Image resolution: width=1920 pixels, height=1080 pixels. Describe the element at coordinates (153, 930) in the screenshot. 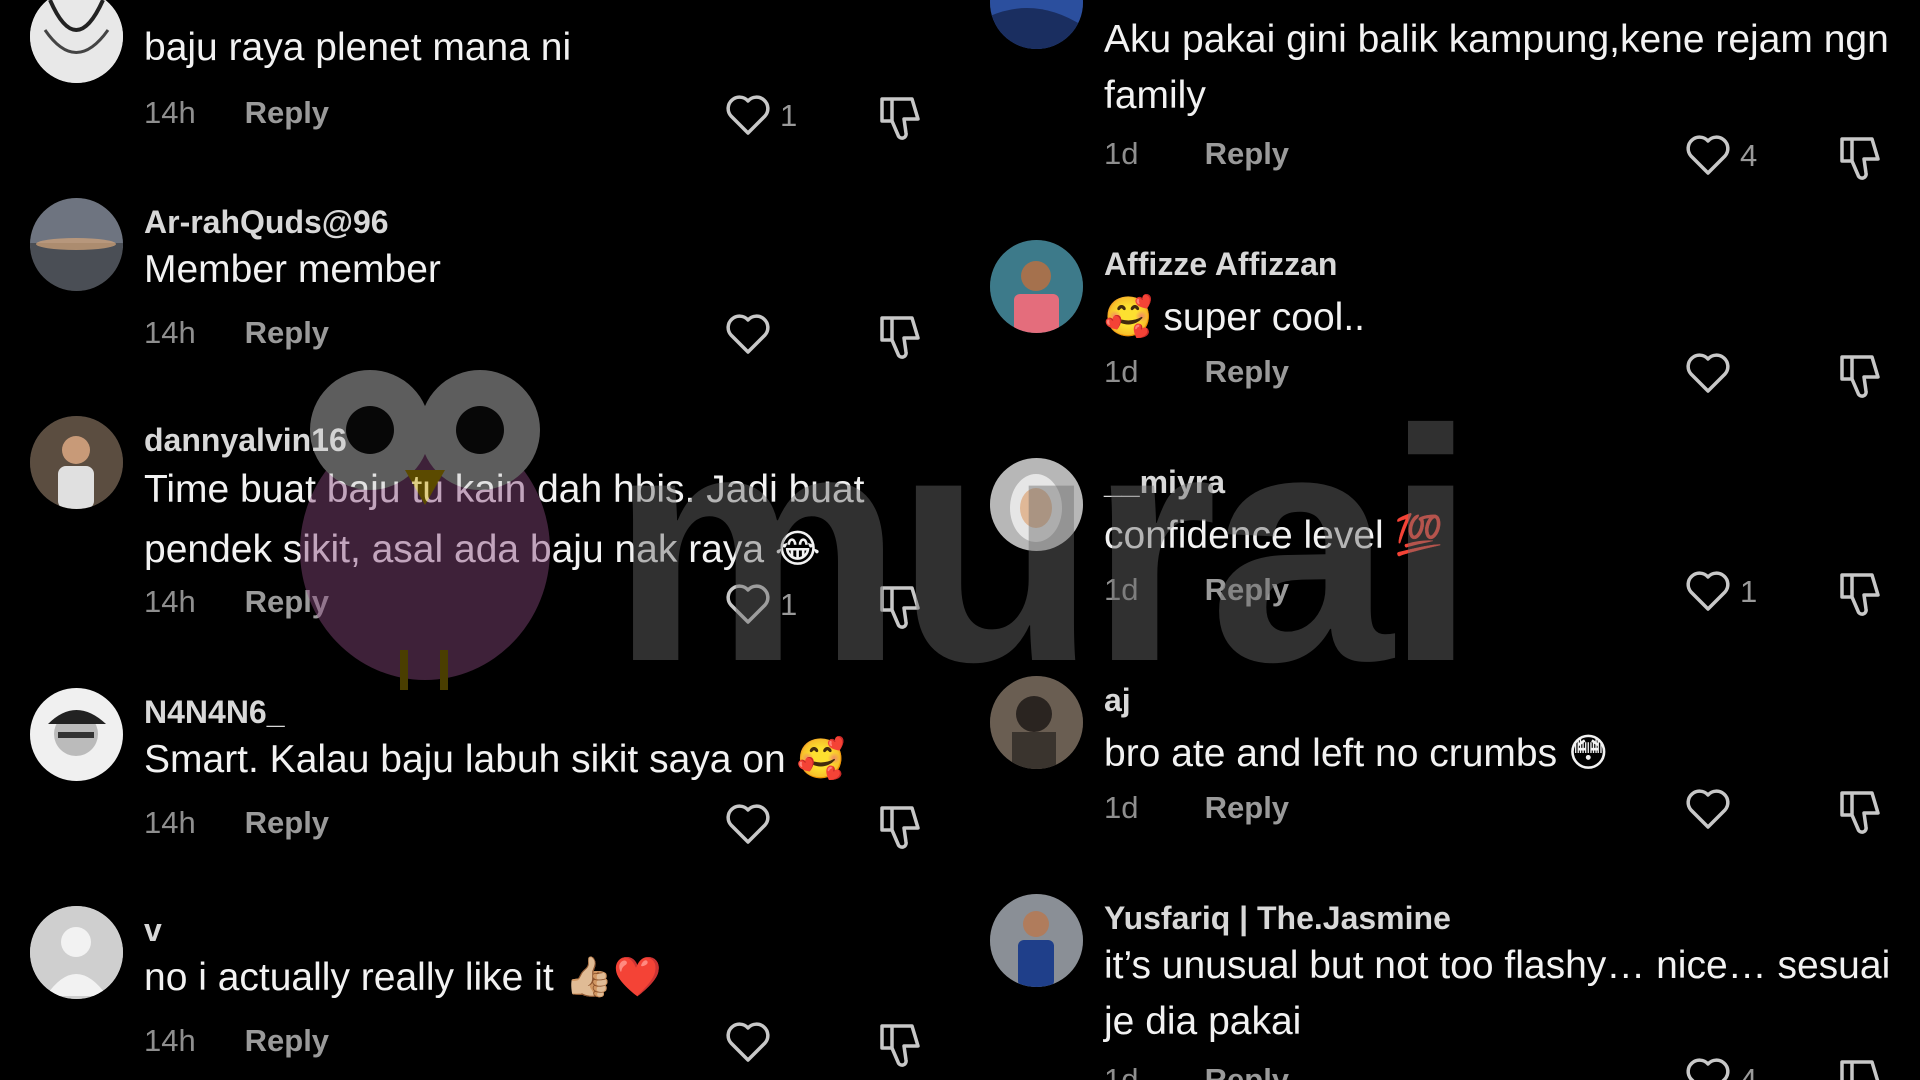

I see `comment-username: v` at that location.